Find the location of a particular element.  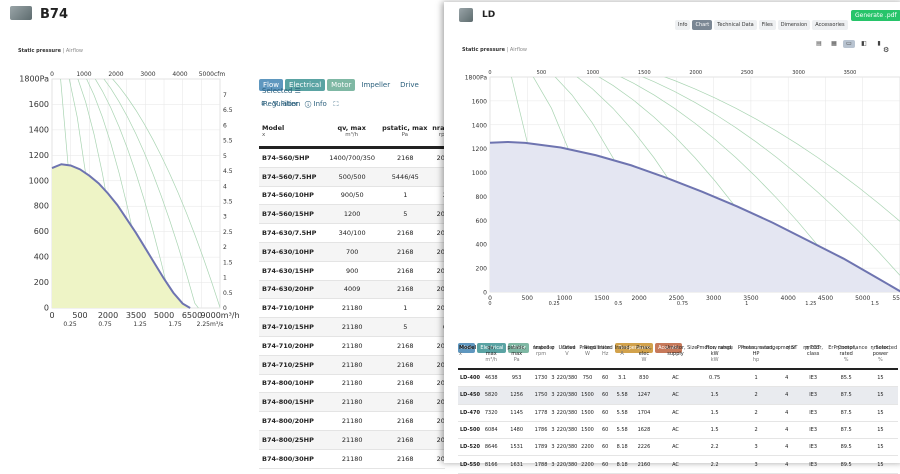

column-header: PratedW is located at coordinates (587, 356).